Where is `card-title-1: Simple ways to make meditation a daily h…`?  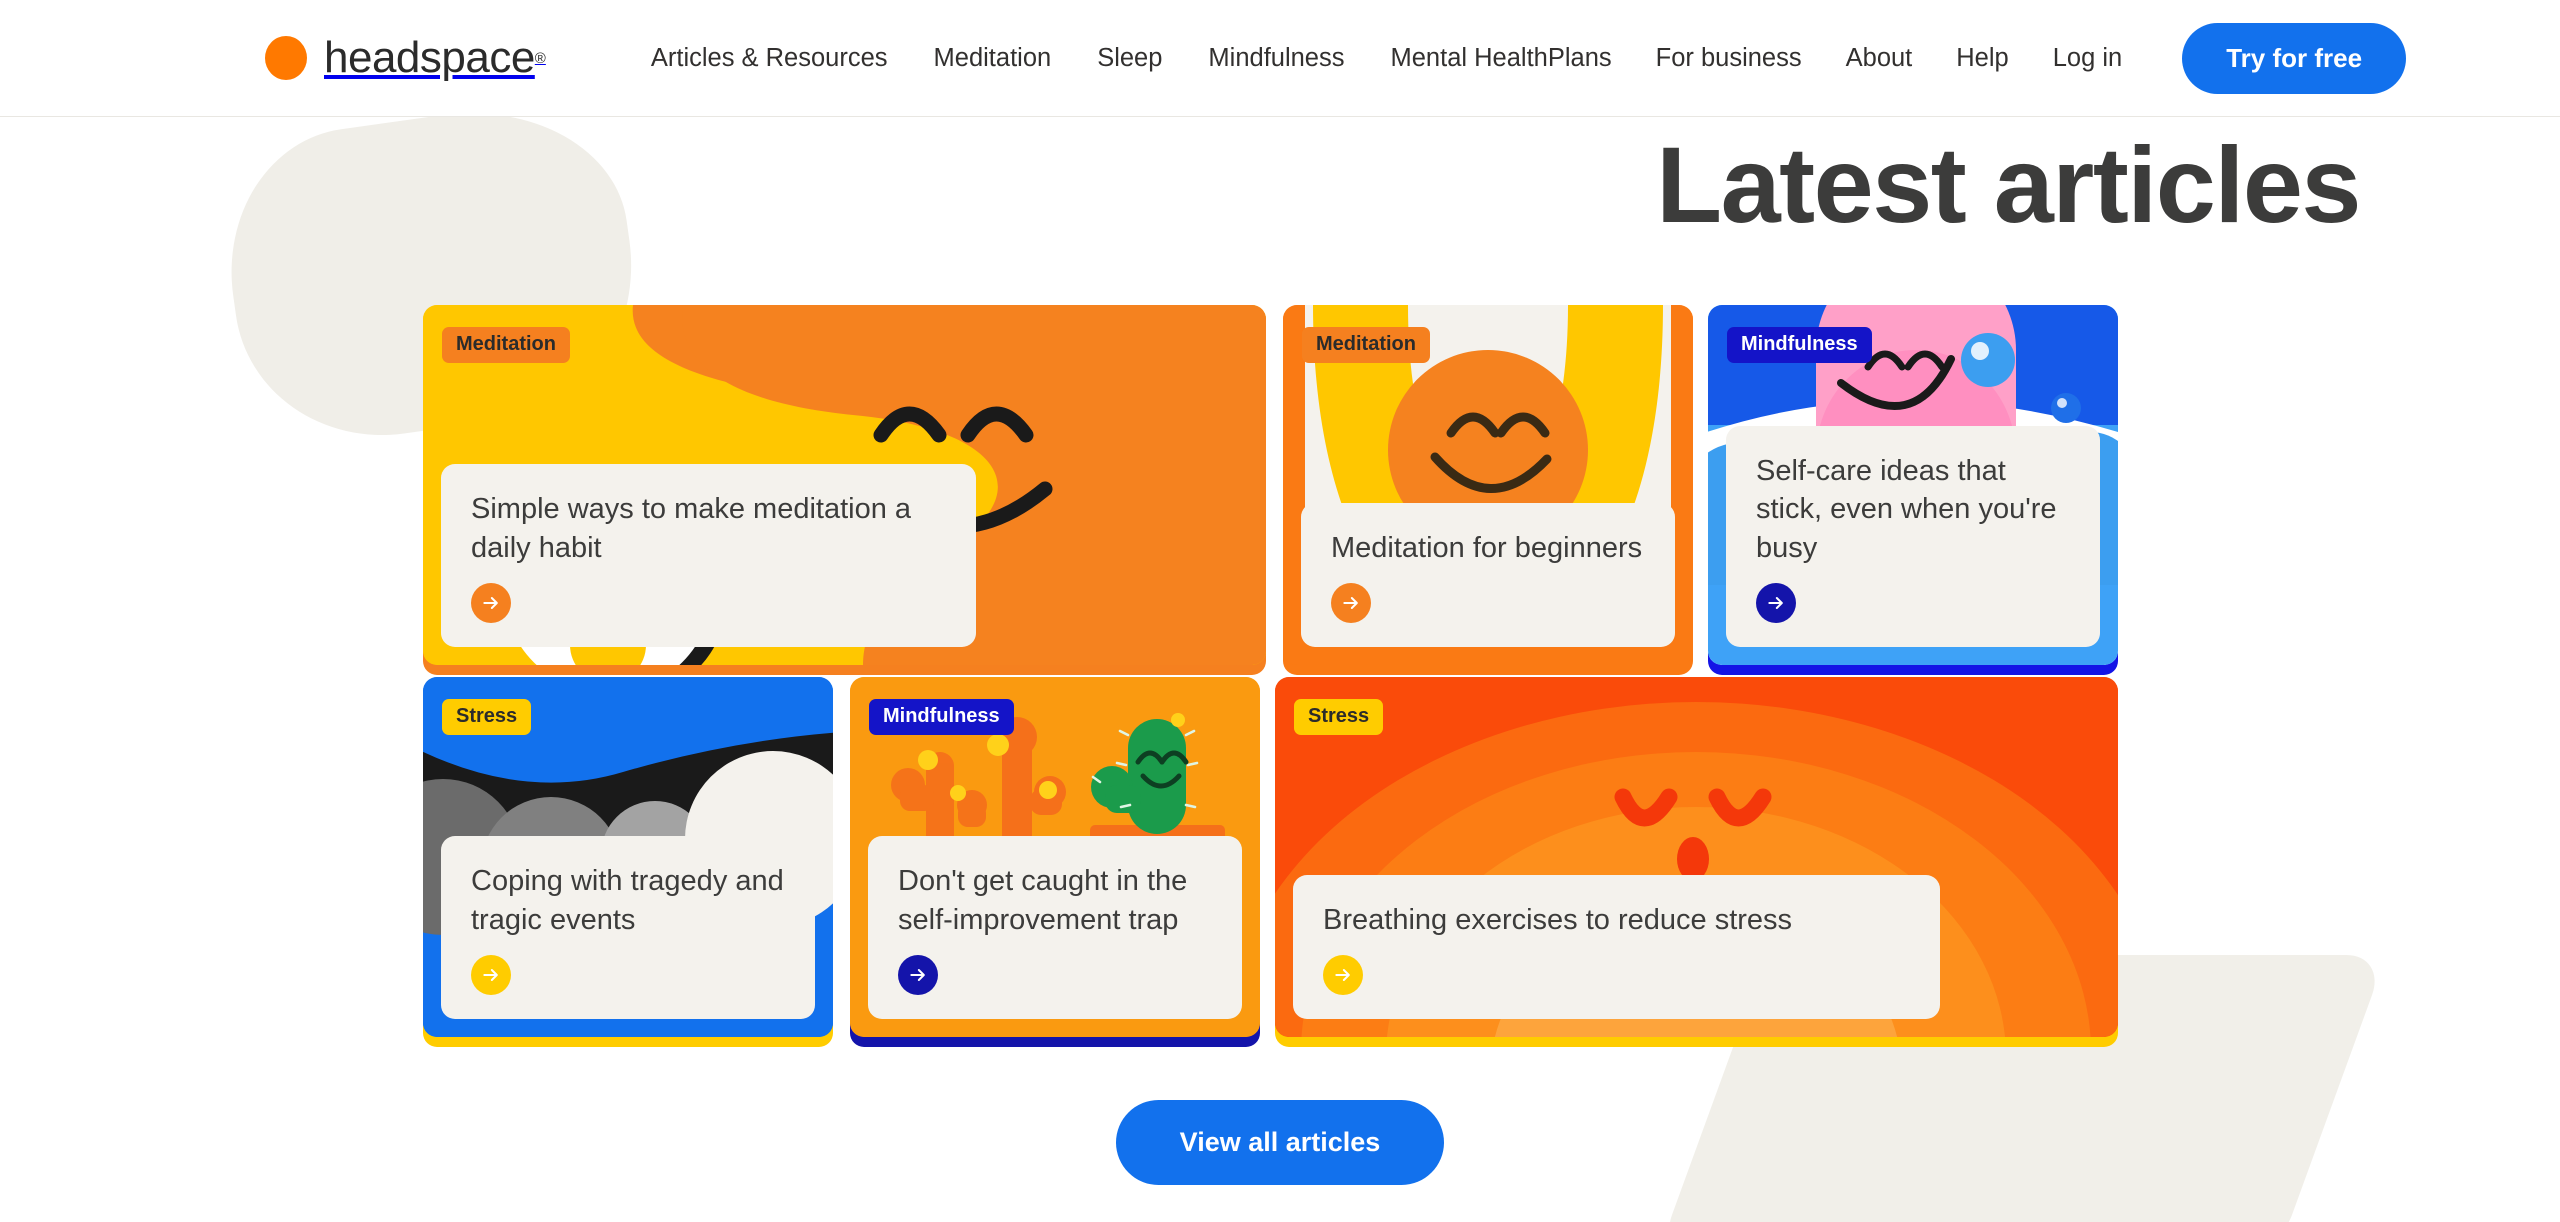 card-title-1: Simple ways to make meditation a daily h… is located at coordinates (691, 528).